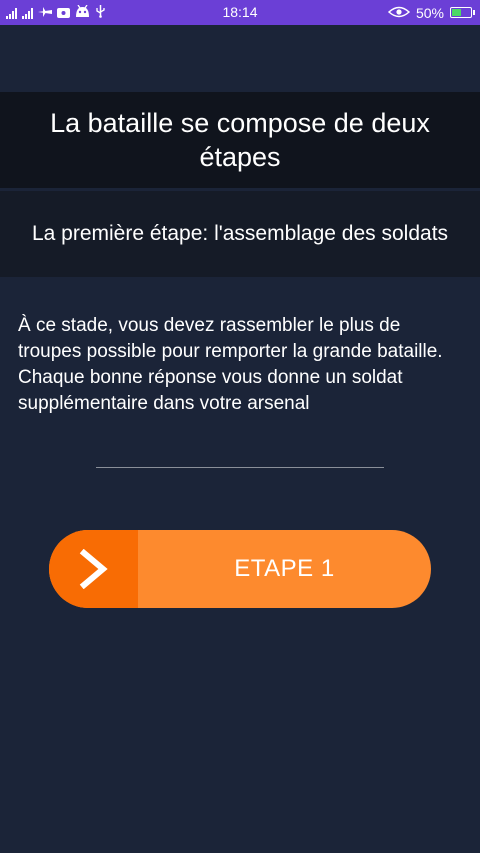 Image resolution: width=480 pixels, height=853 pixels. I want to click on step-button-arrow-cap, so click(93, 569).